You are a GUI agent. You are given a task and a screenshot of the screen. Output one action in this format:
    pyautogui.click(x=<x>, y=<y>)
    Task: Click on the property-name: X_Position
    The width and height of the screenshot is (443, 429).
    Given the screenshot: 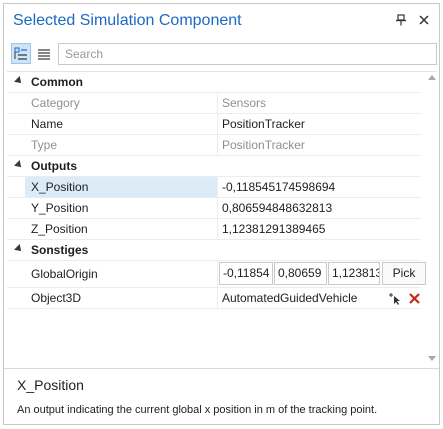 What is the action you would take?
    pyautogui.click(x=60, y=187)
    